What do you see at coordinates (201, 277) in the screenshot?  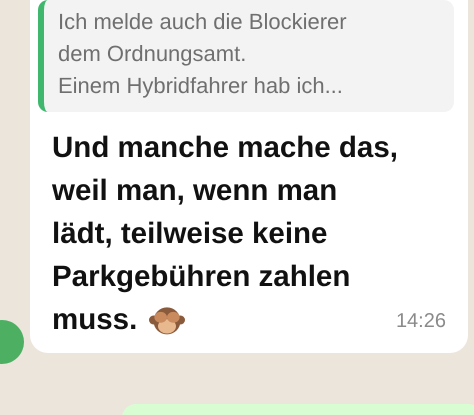 I see `message-line: Parkgebühren zahlen` at bounding box center [201, 277].